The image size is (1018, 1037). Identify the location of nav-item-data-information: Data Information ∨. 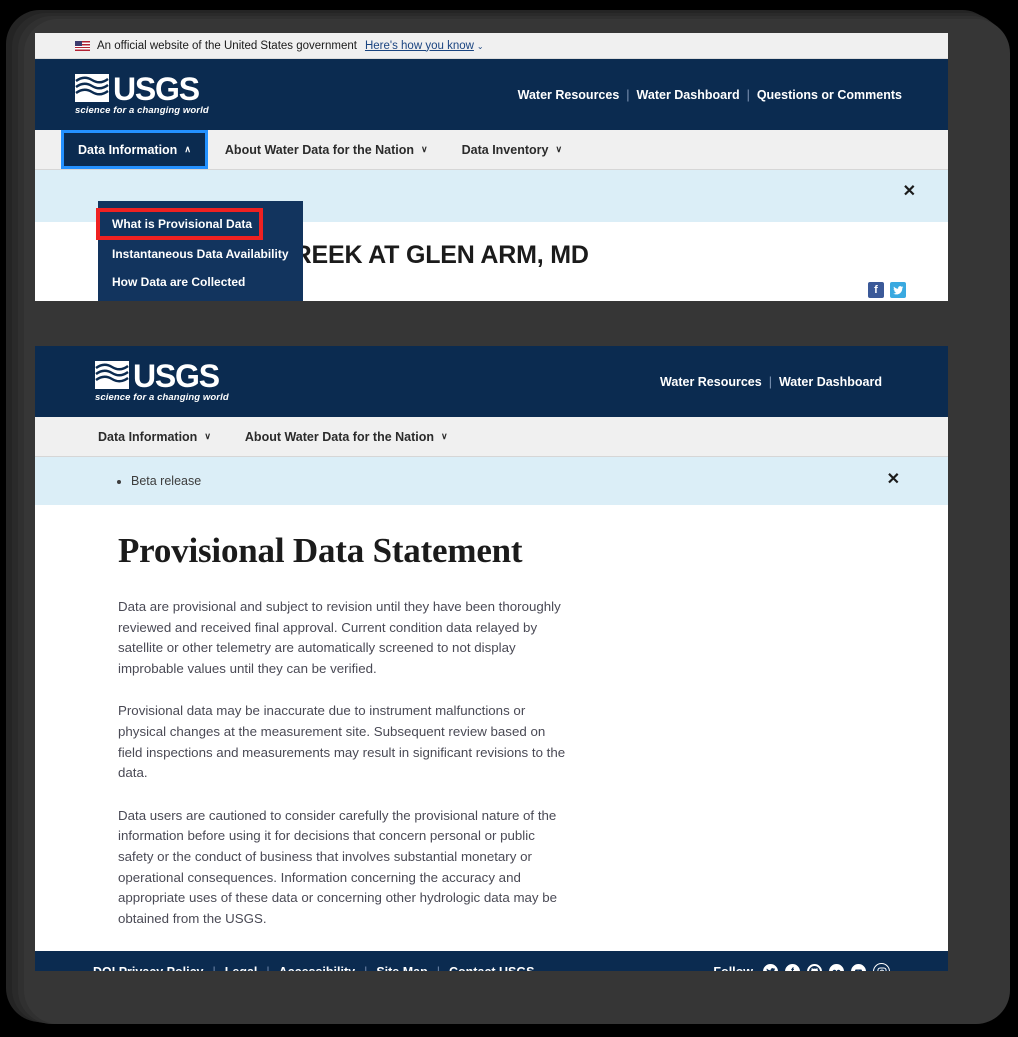
(154, 436).